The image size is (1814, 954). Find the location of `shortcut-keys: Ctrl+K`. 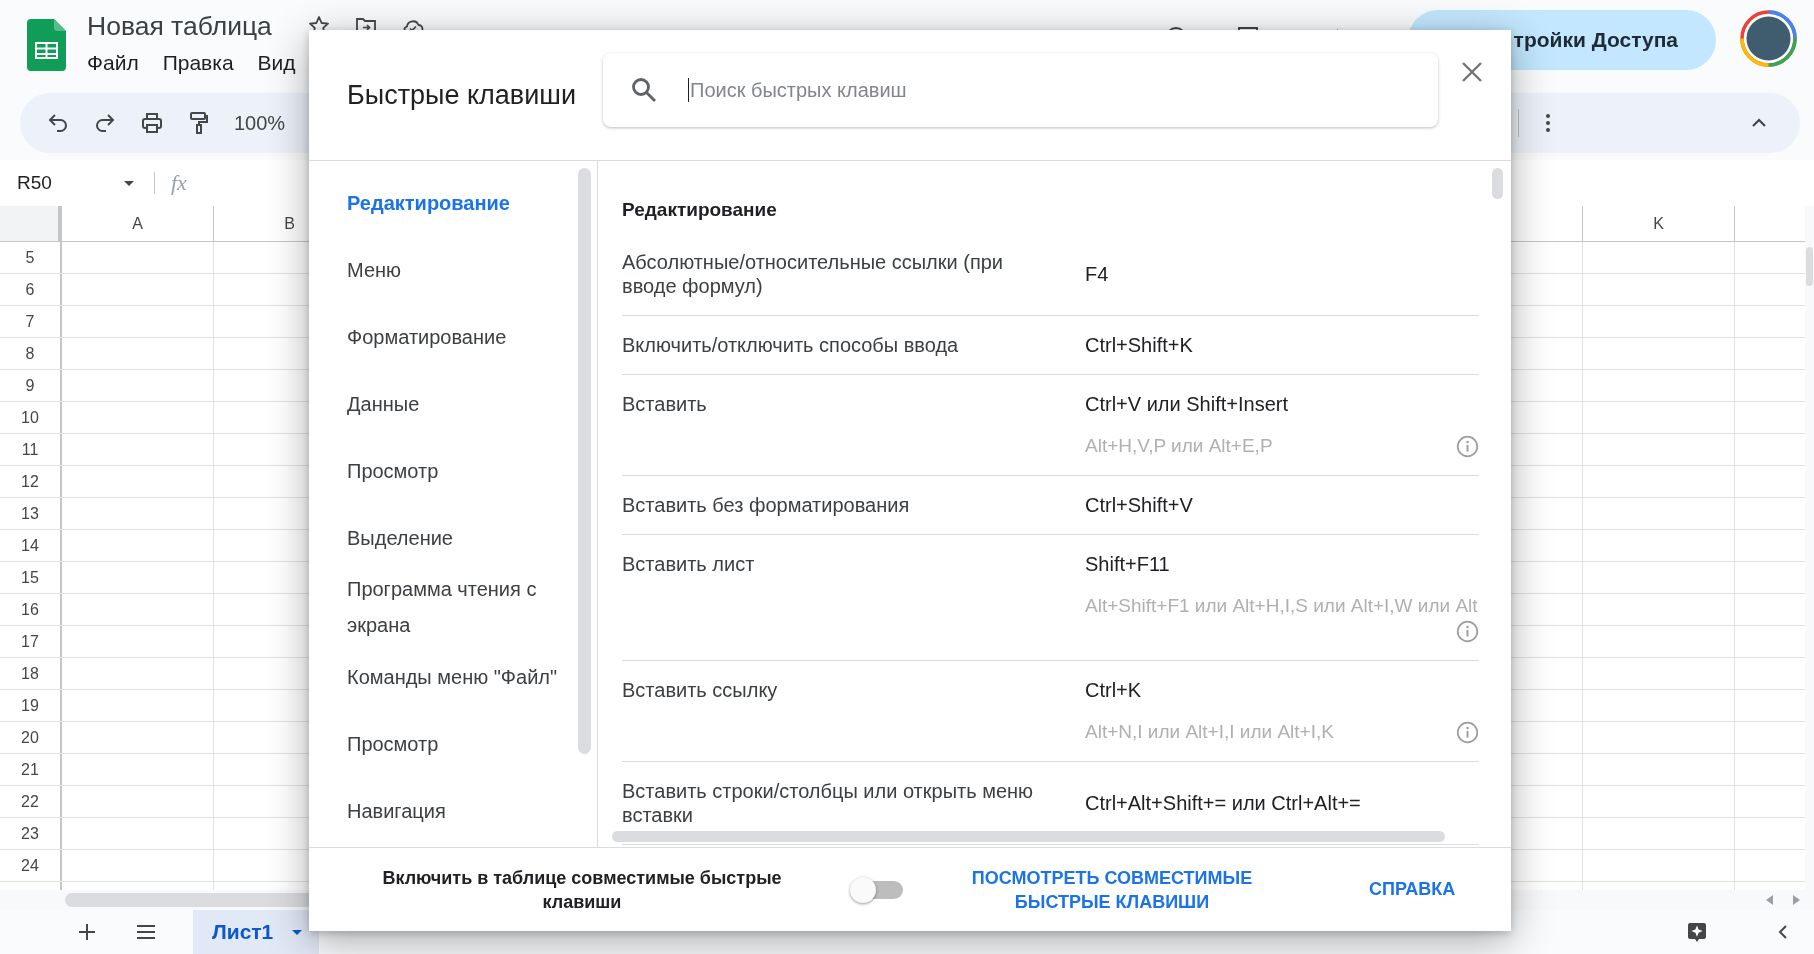

shortcut-keys: Ctrl+K is located at coordinates (1282, 690).